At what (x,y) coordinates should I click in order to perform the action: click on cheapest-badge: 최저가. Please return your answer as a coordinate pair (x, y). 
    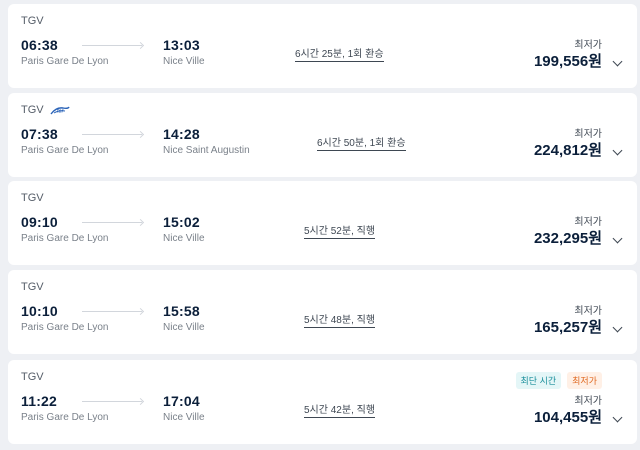
    Looking at the image, I should click on (584, 380).